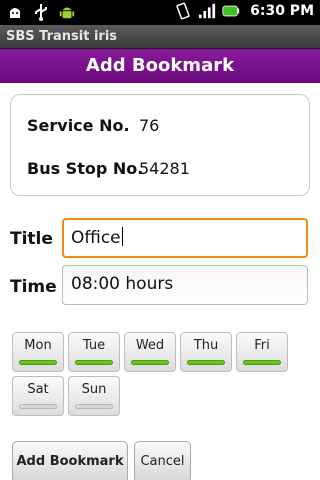 The width and height of the screenshot is (320, 480). I want to click on time-label: Time, so click(33, 287).